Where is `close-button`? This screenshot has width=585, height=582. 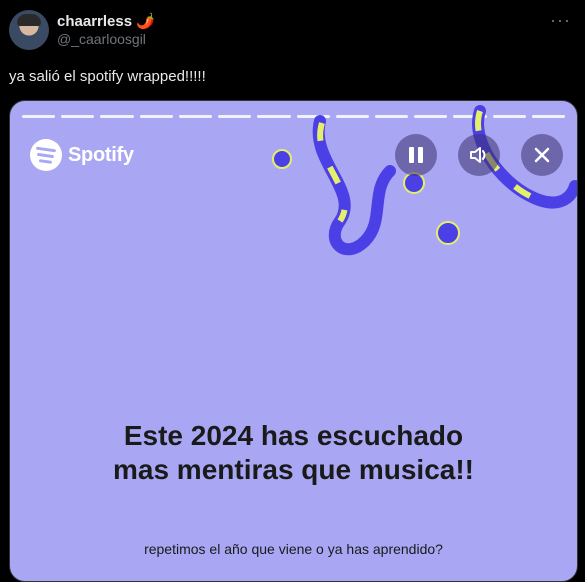 close-button is located at coordinates (542, 155).